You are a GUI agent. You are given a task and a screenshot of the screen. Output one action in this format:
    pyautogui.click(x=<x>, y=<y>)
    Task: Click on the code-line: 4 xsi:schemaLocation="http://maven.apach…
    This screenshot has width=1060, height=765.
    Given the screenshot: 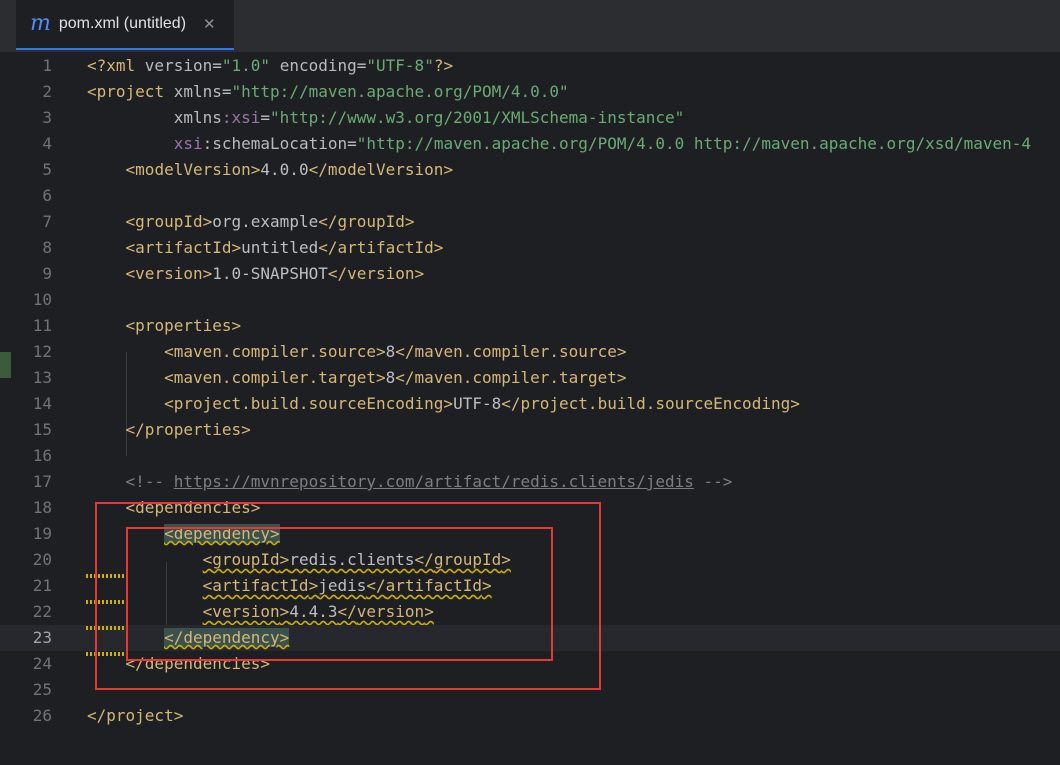 What is the action you would take?
    pyautogui.click(x=530, y=144)
    